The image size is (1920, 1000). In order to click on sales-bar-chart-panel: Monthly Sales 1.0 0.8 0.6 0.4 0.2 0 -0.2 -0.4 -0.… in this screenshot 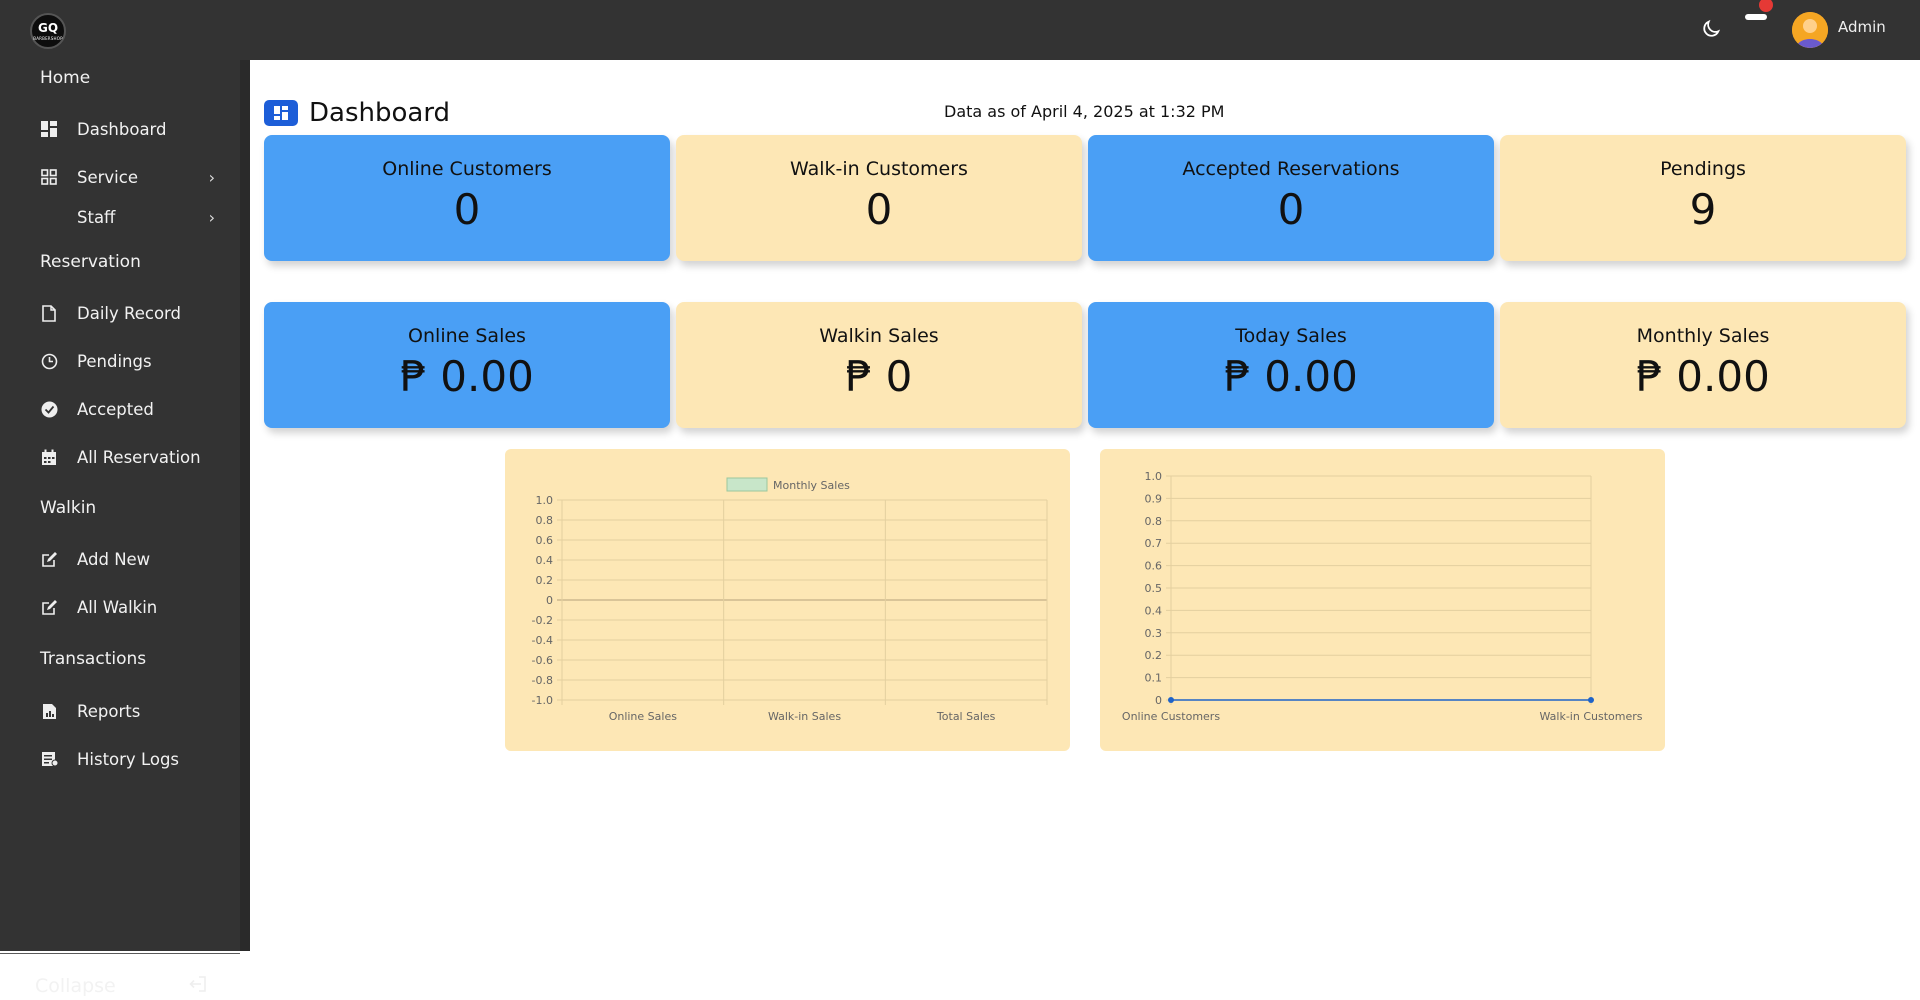, I will do `click(787, 600)`.